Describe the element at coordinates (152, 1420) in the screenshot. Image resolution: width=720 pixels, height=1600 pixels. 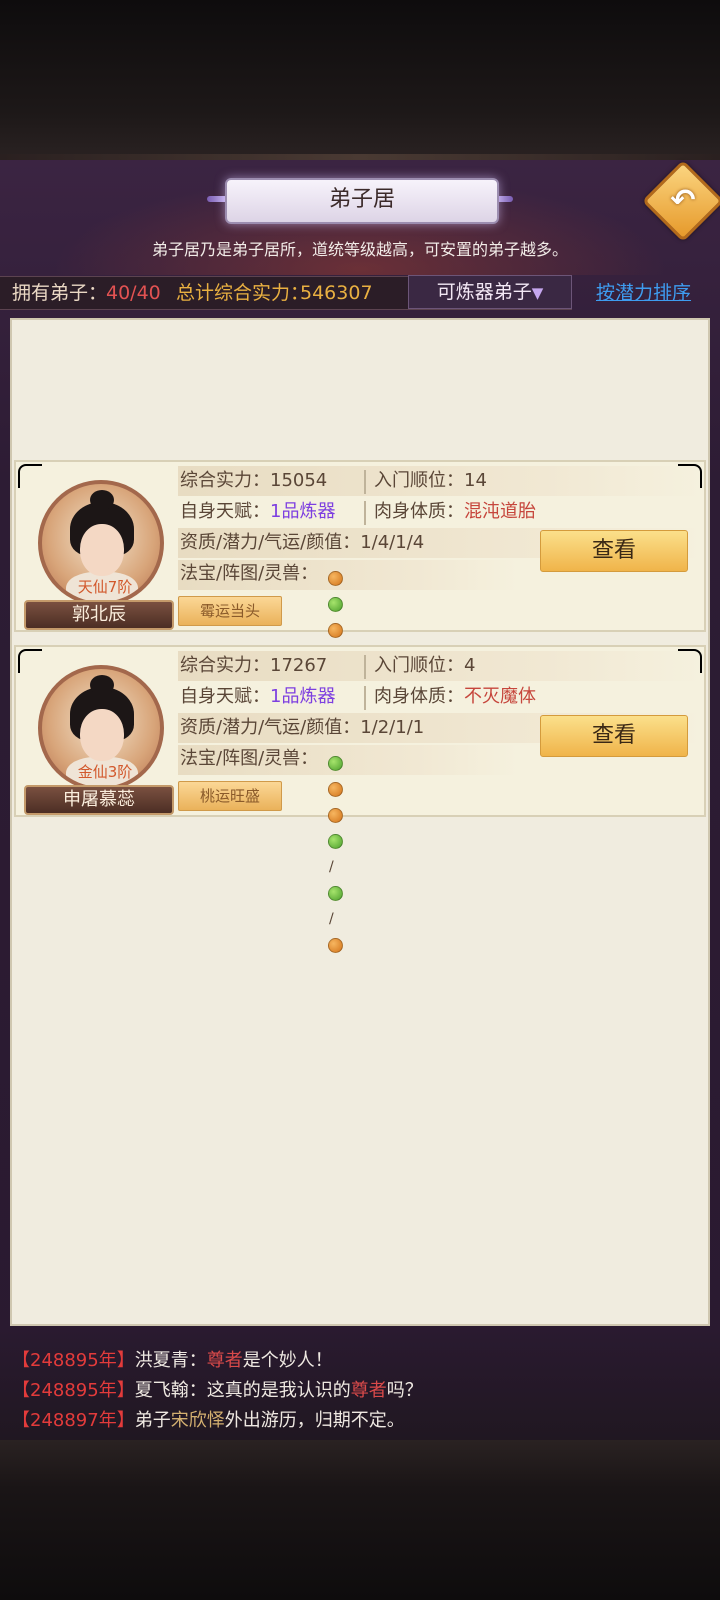
I see `log-speaker: 弟子` at that location.